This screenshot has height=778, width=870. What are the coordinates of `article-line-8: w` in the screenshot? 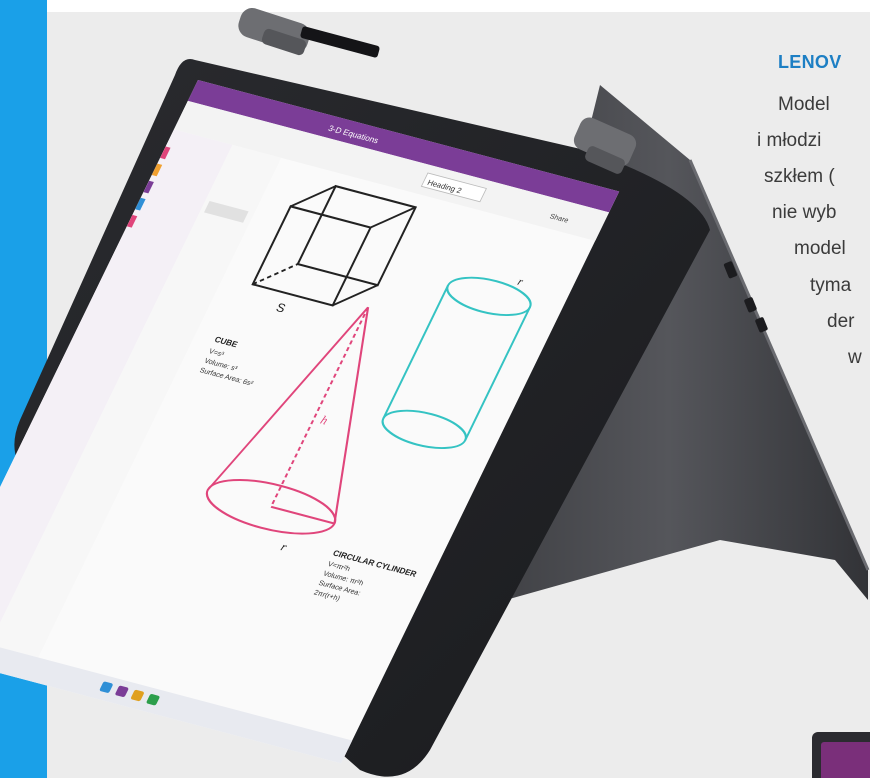 It's located at (855, 357).